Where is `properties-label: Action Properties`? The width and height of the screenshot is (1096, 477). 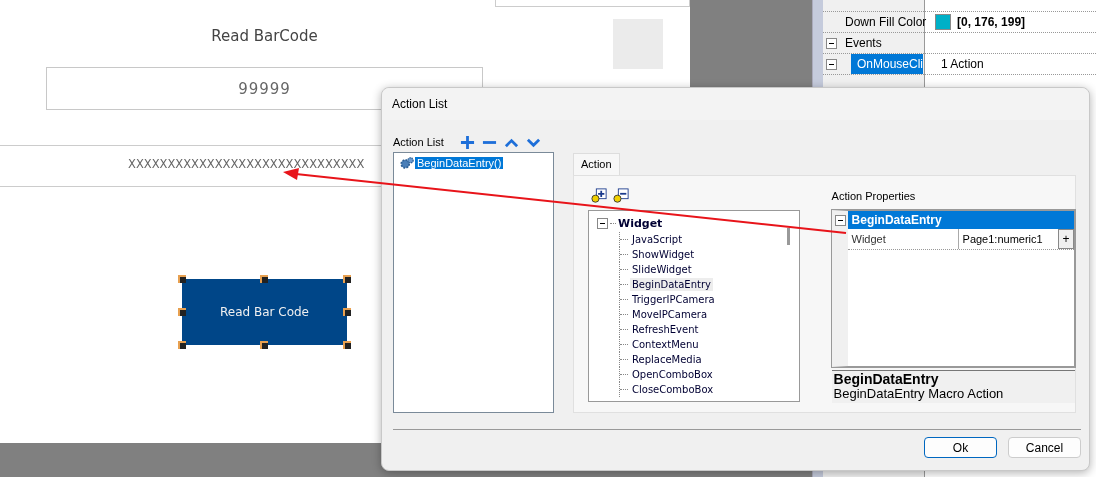 properties-label: Action Properties is located at coordinates (874, 196).